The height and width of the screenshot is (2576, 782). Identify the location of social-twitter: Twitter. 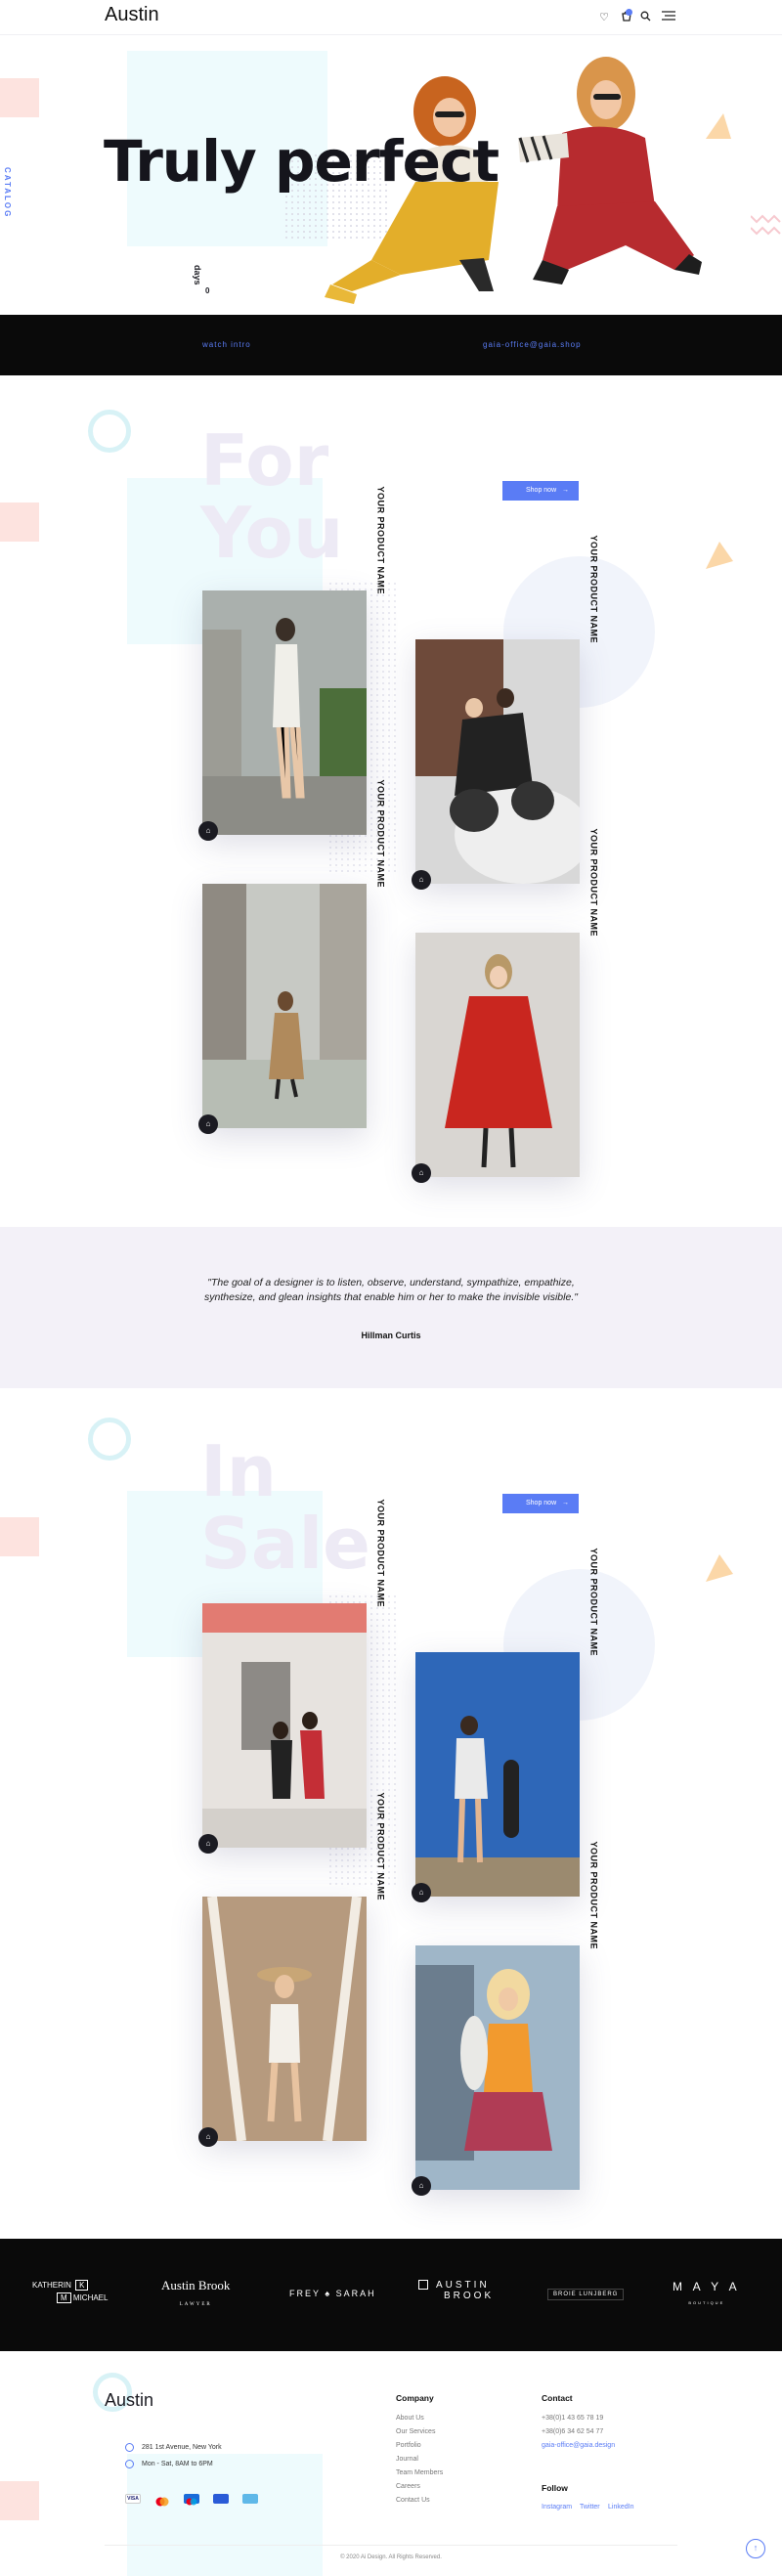
(590, 2507).